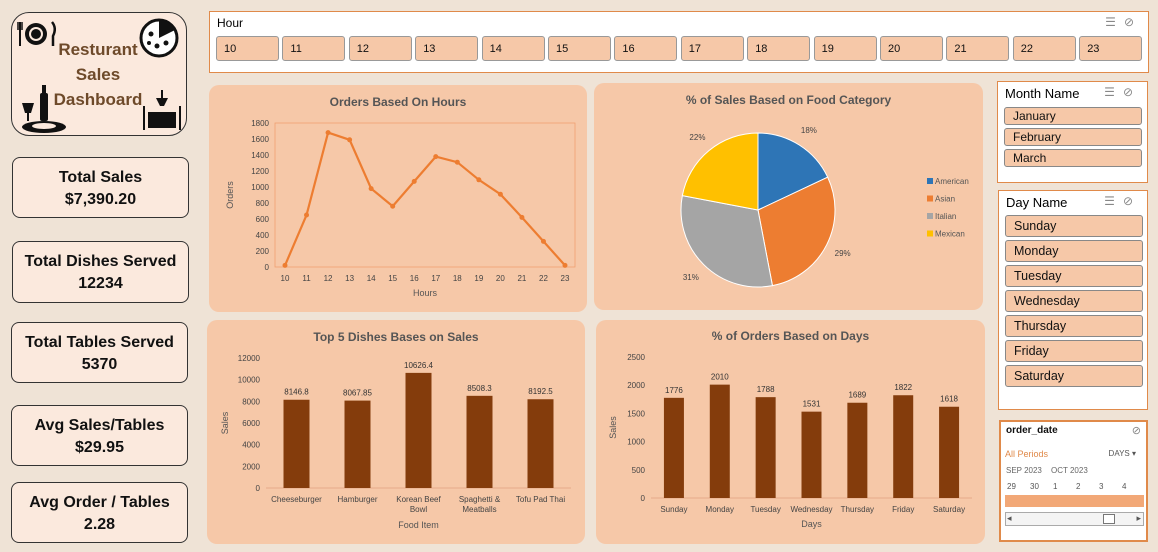  I want to click on day-button-sunday: Sunday, so click(1074, 226).